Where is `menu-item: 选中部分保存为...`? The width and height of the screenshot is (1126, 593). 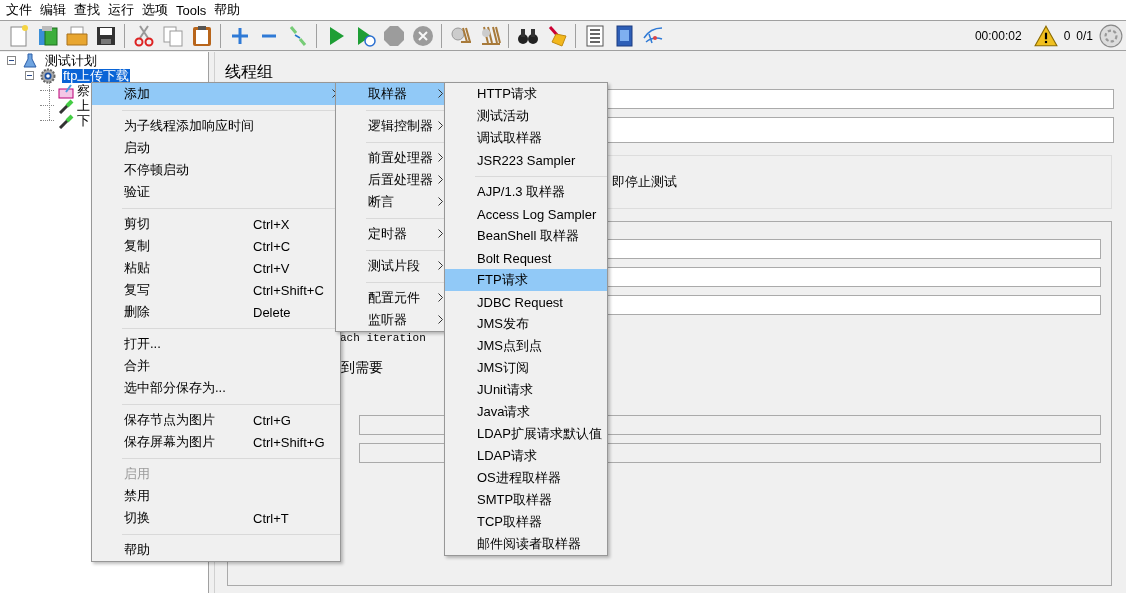 menu-item: 选中部分保存为... is located at coordinates (216, 388).